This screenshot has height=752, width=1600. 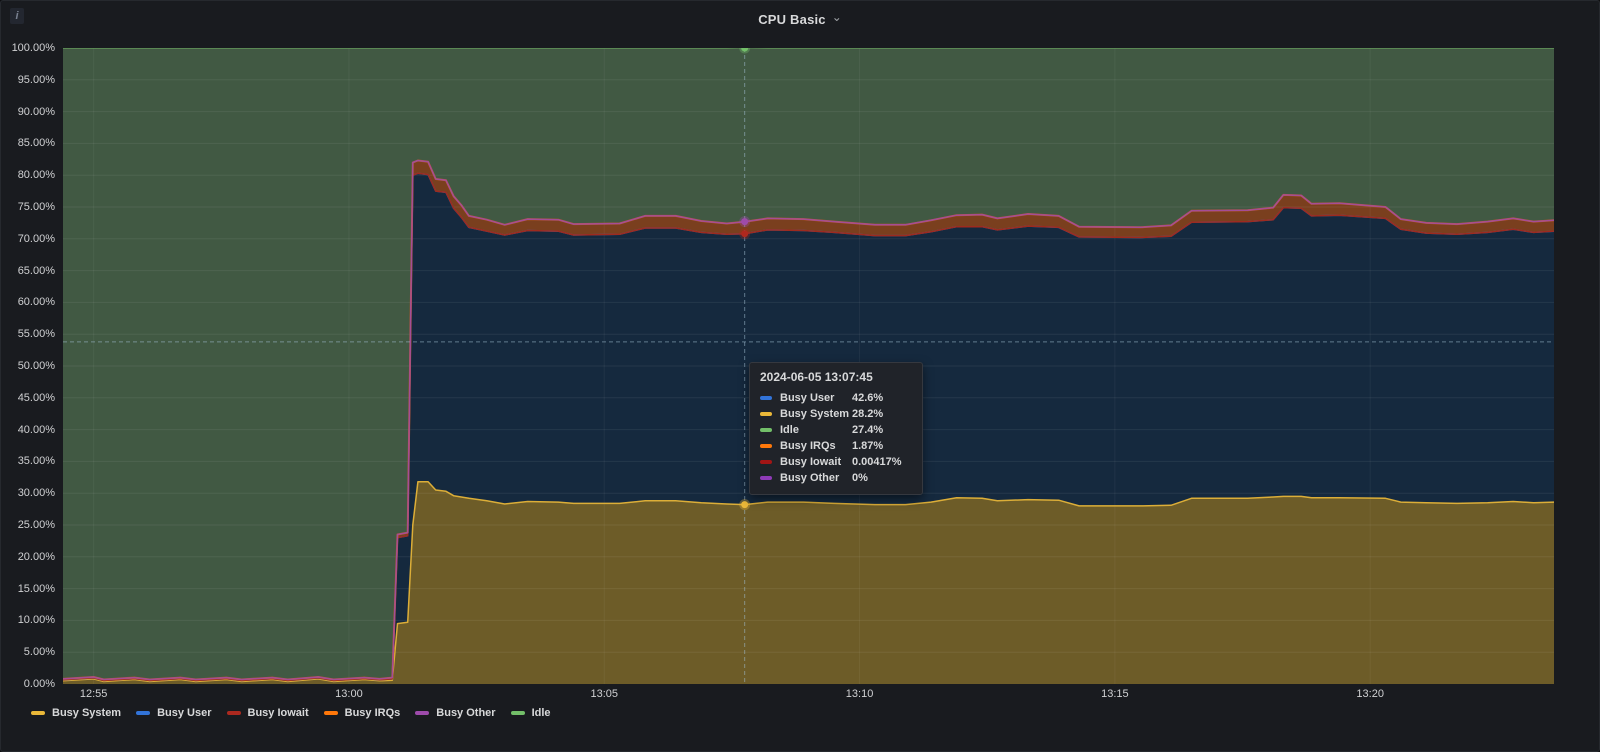 I want to click on legend-item-busy-user: Busy User, so click(x=174, y=713).